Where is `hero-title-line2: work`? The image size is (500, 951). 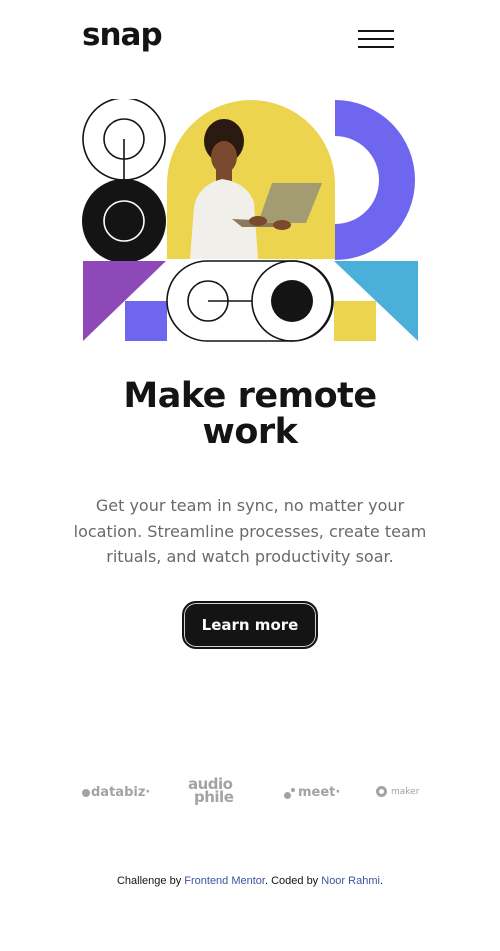
hero-title-line2: work is located at coordinates (250, 432).